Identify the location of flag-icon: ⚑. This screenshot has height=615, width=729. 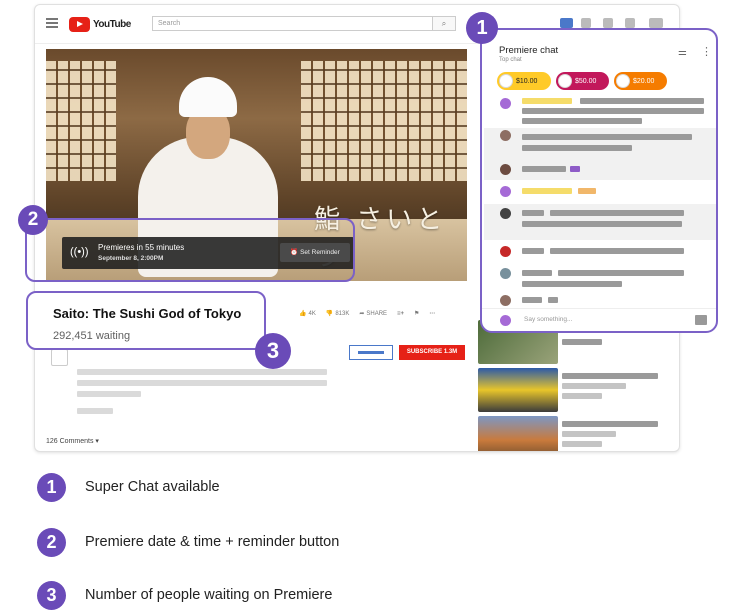
(417, 314).